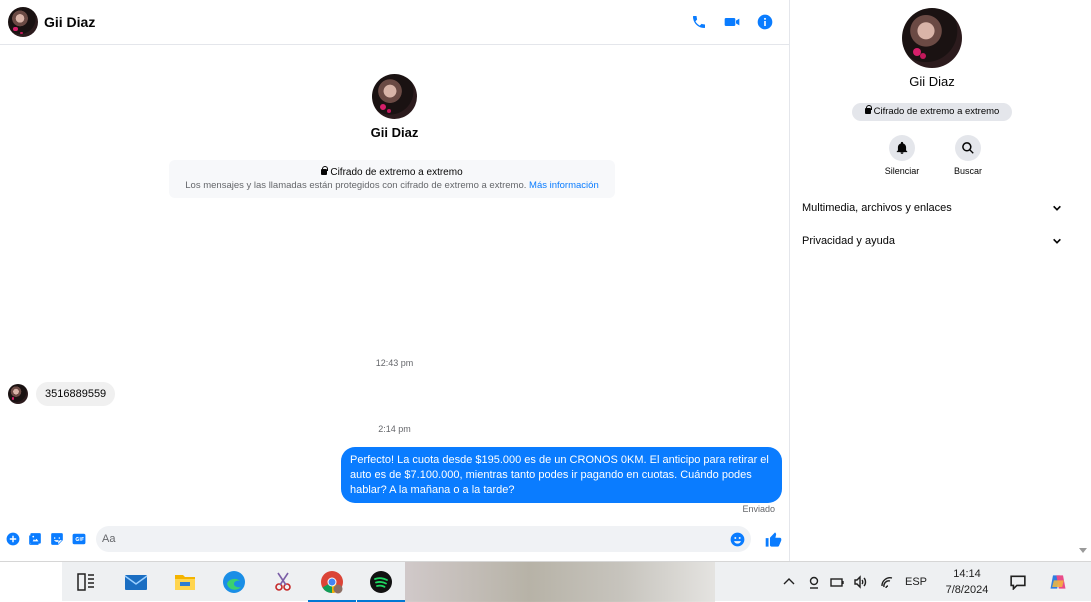 This screenshot has height=602, width=1091. I want to click on edge-icon, so click(234, 582).